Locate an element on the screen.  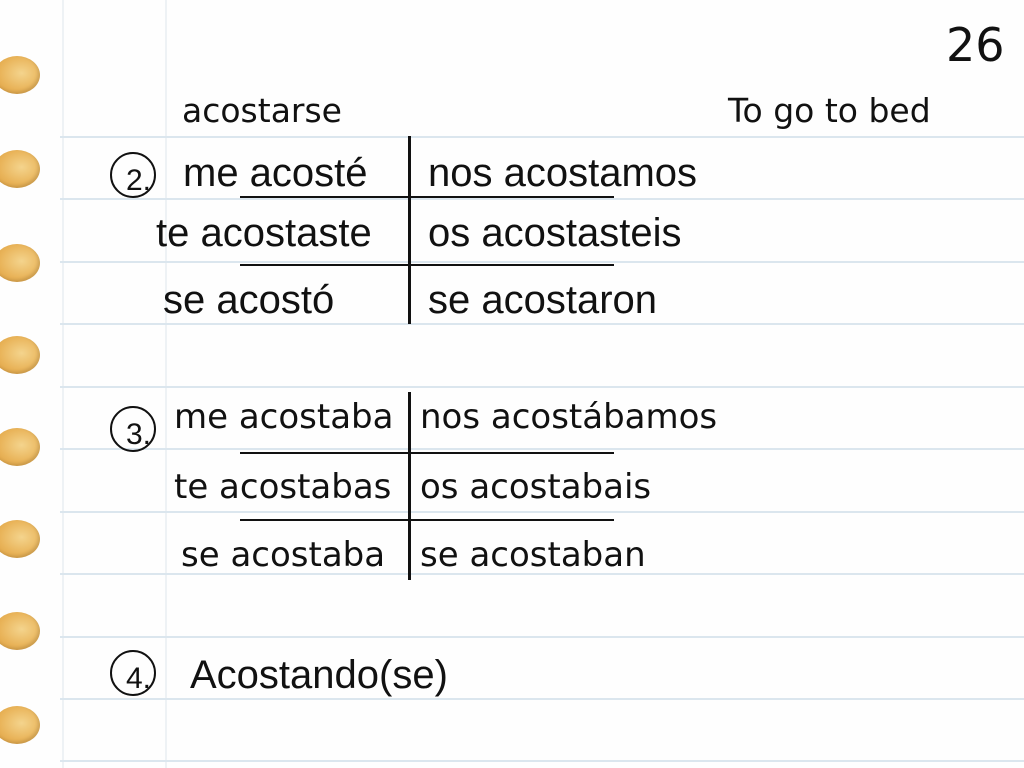
conjugation-cell: nos acostamos is located at coordinates (563, 173).